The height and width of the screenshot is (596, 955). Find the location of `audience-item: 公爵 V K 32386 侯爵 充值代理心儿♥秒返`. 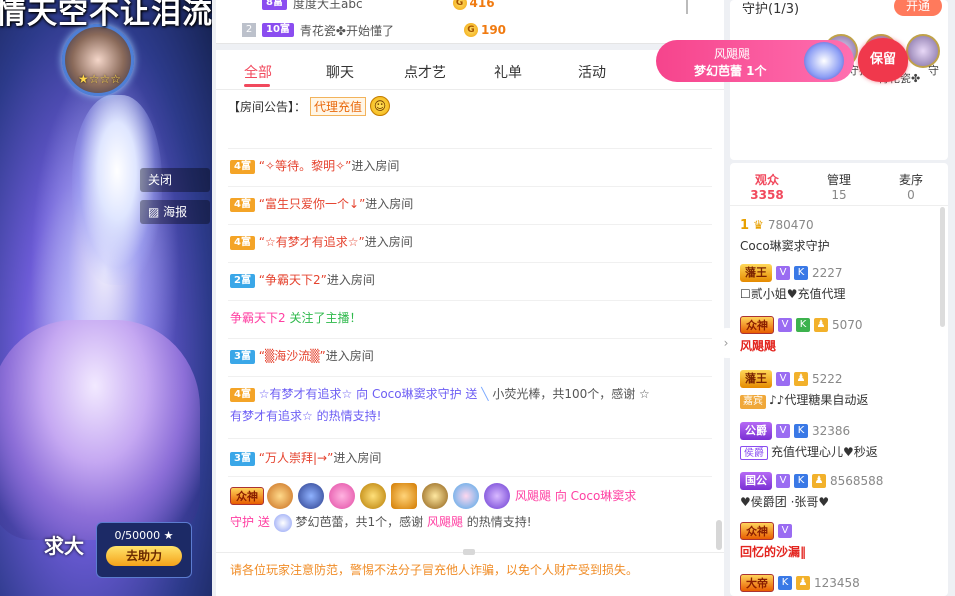

audience-item: 公爵 V K 32386 侯爵 充值代理心儿♥秒返 is located at coordinates (840, 440).